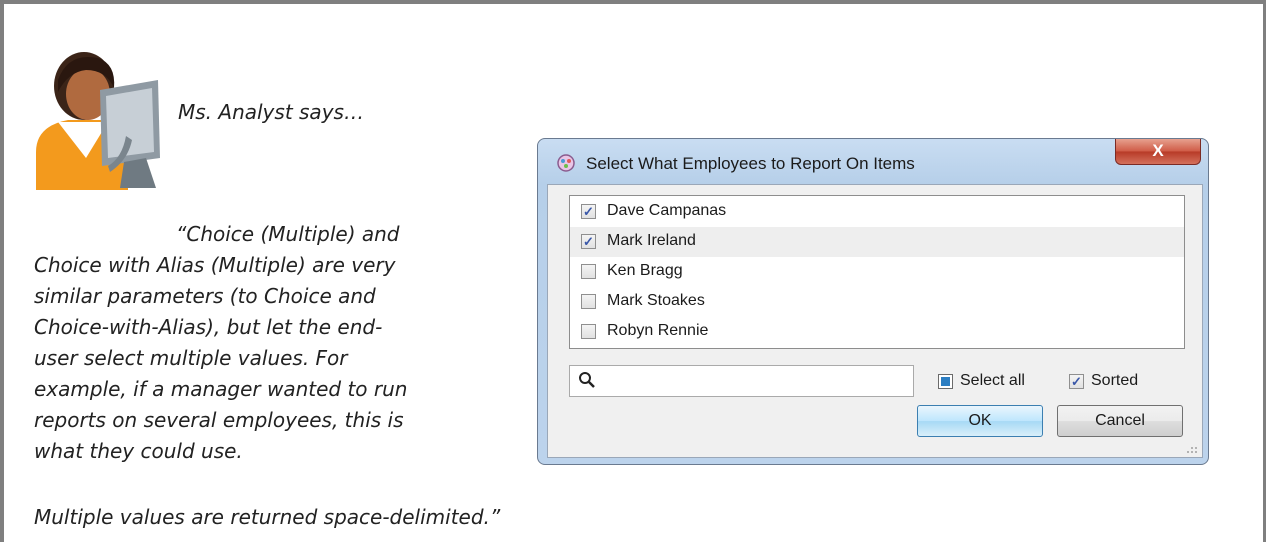 Image resolution: width=1266 pixels, height=542 pixels. What do you see at coordinates (980, 421) in the screenshot?
I see `ok-button: OK` at bounding box center [980, 421].